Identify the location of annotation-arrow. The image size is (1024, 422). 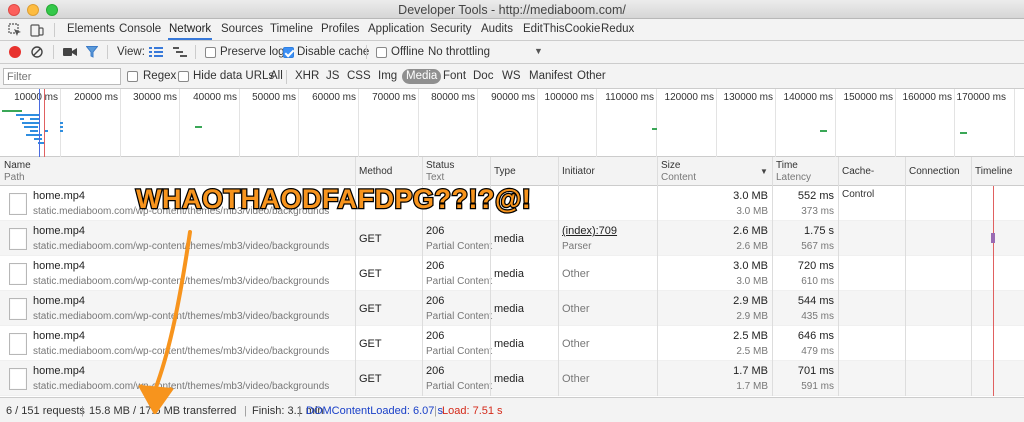
(172, 311).